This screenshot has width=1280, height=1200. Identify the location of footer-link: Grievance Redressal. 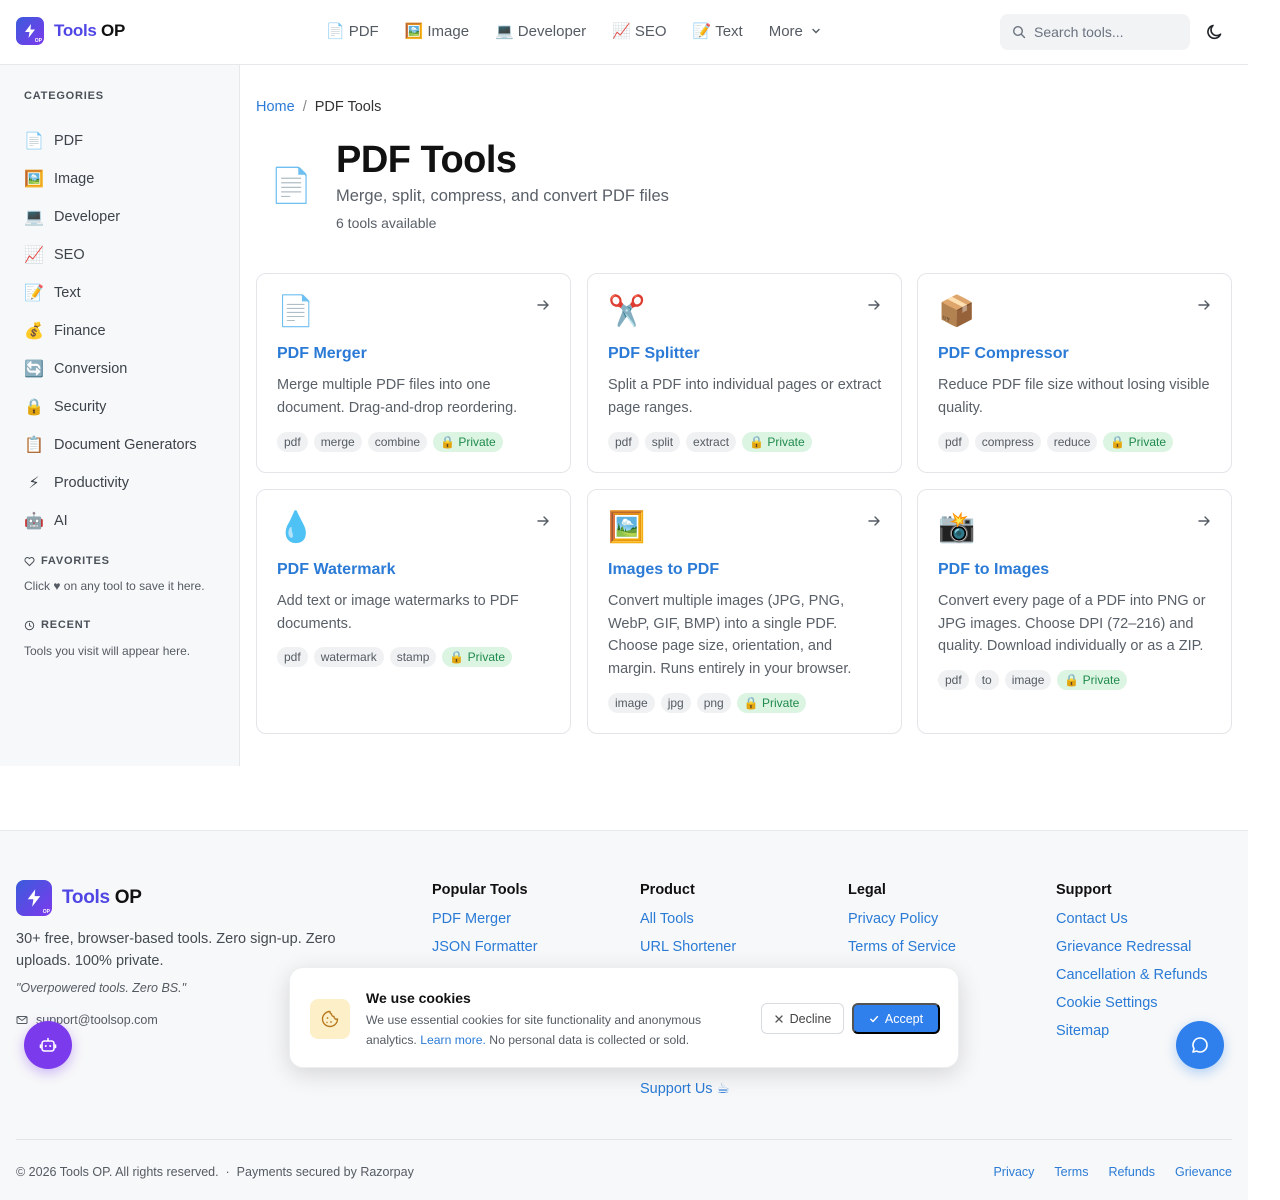
(1132, 953).